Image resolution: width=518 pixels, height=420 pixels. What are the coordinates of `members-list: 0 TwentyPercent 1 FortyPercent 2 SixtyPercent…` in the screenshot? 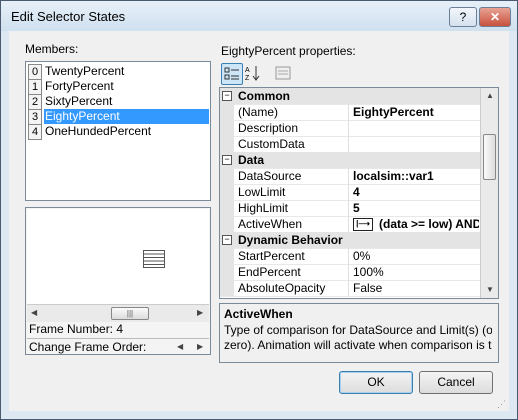 It's located at (118, 131).